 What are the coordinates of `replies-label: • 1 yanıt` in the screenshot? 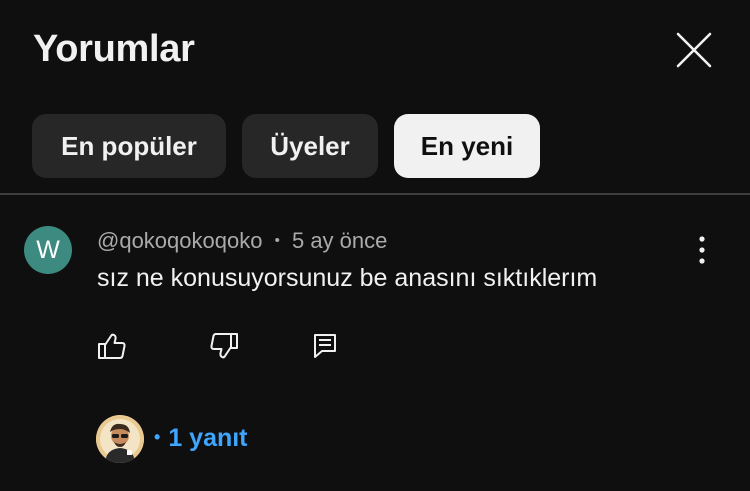 It's located at (201, 438).